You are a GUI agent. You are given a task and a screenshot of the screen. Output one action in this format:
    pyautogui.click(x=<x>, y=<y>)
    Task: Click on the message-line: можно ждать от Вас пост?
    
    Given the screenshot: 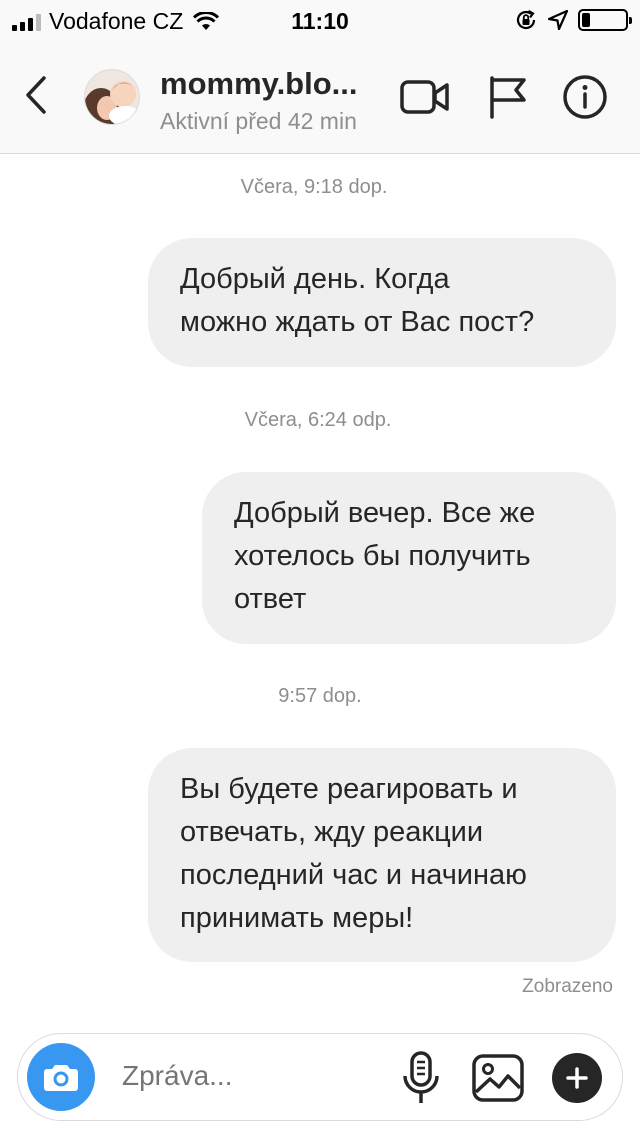 What is the action you would take?
    pyautogui.click(x=357, y=322)
    